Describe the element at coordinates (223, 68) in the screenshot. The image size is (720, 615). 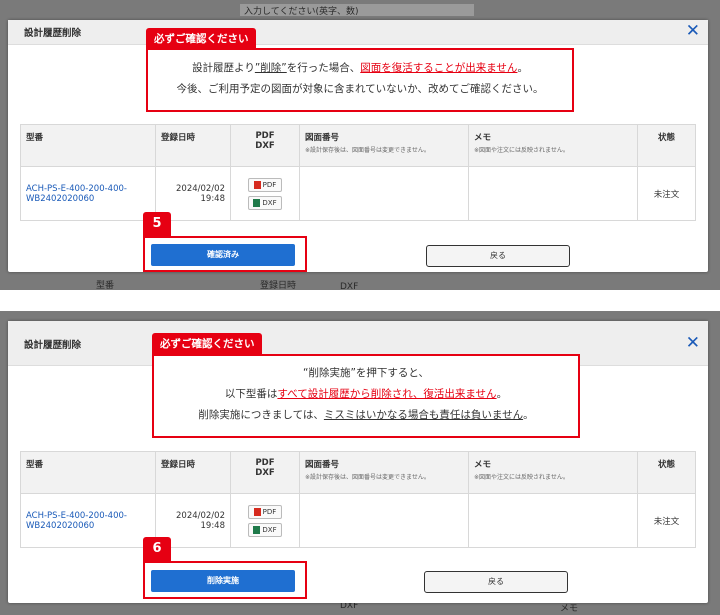
I see `notice-text: 設計履歴より` at that location.